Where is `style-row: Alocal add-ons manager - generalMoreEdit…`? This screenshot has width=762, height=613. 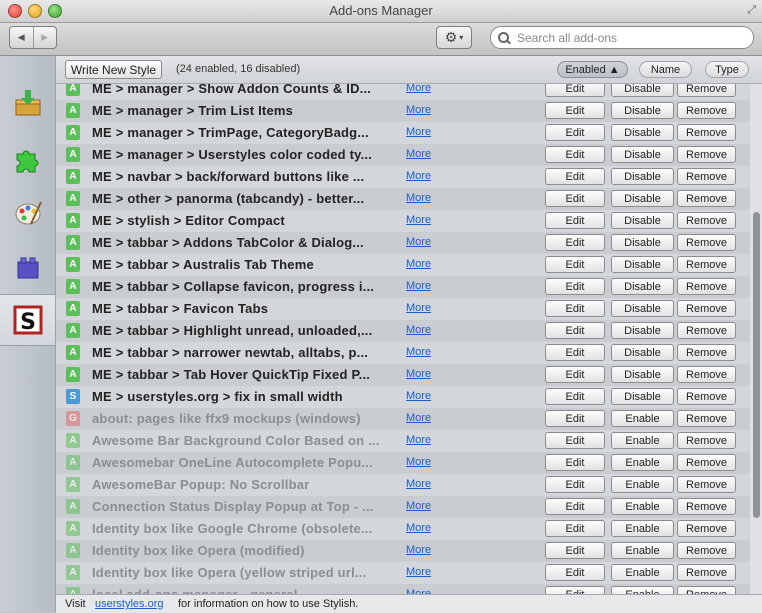
style-row: Alocal add-ons manager - generalMoreEdit… is located at coordinates (403, 589).